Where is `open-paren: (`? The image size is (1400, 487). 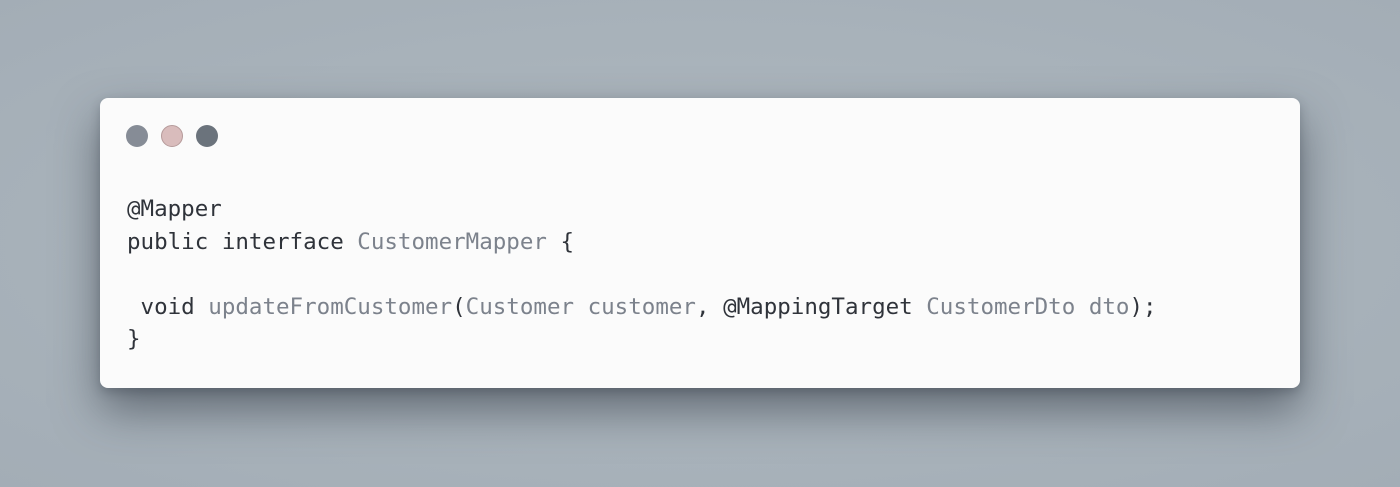 open-paren: ( is located at coordinates (459, 306).